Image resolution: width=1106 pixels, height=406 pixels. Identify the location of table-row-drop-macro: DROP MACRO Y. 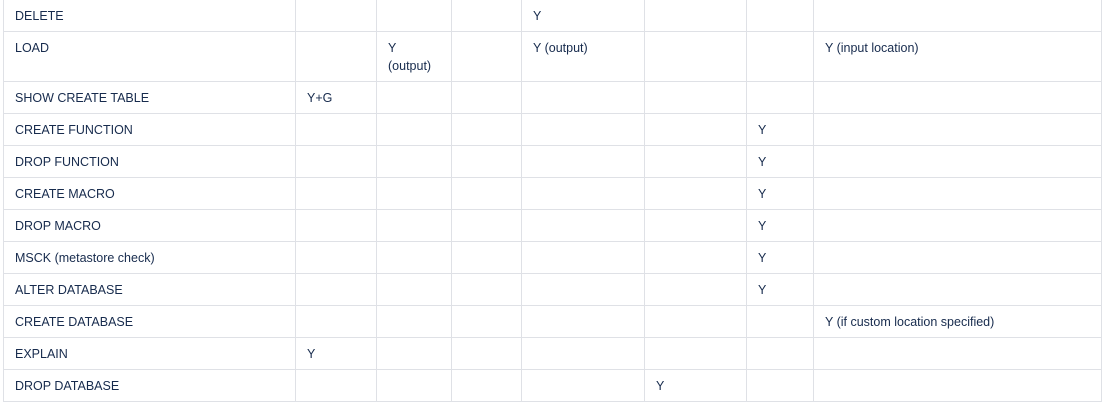
(552, 225).